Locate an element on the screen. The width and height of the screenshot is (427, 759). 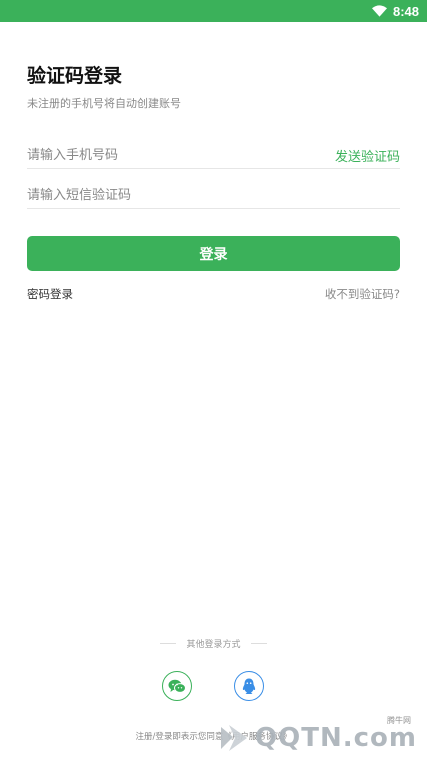
qq-icon is located at coordinates (249, 686).